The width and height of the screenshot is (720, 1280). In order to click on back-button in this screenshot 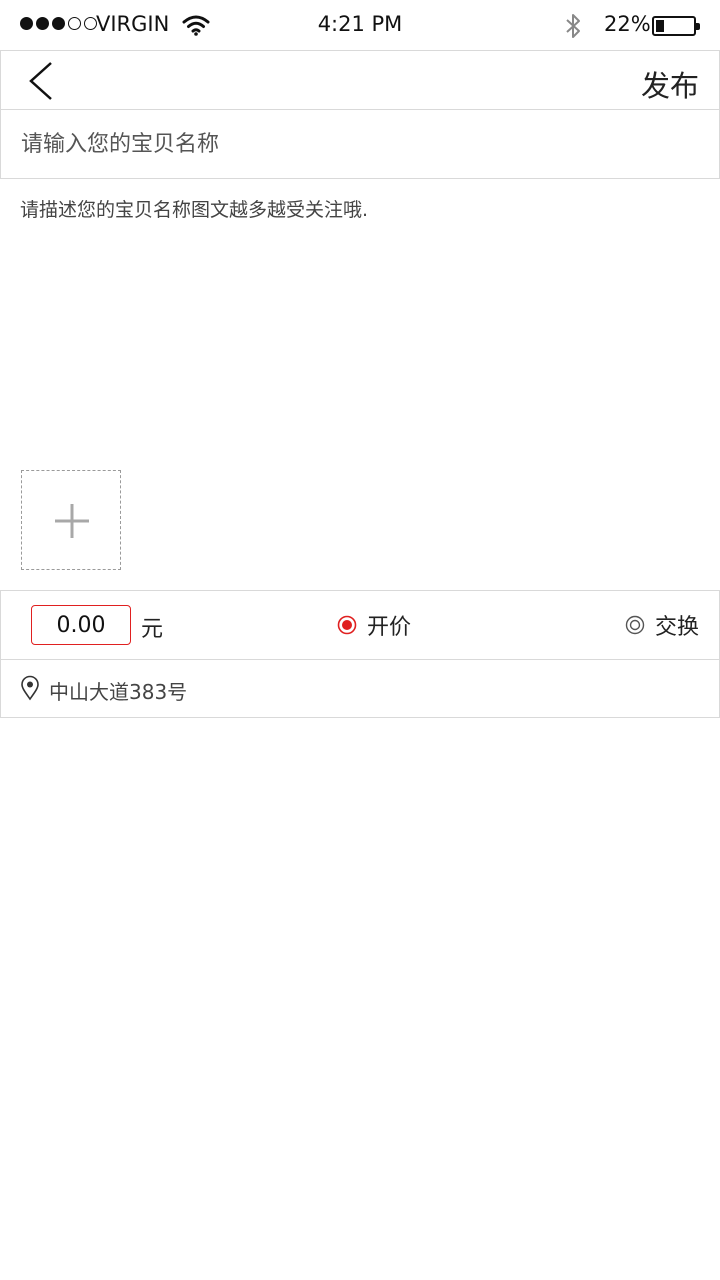, I will do `click(41, 81)`.